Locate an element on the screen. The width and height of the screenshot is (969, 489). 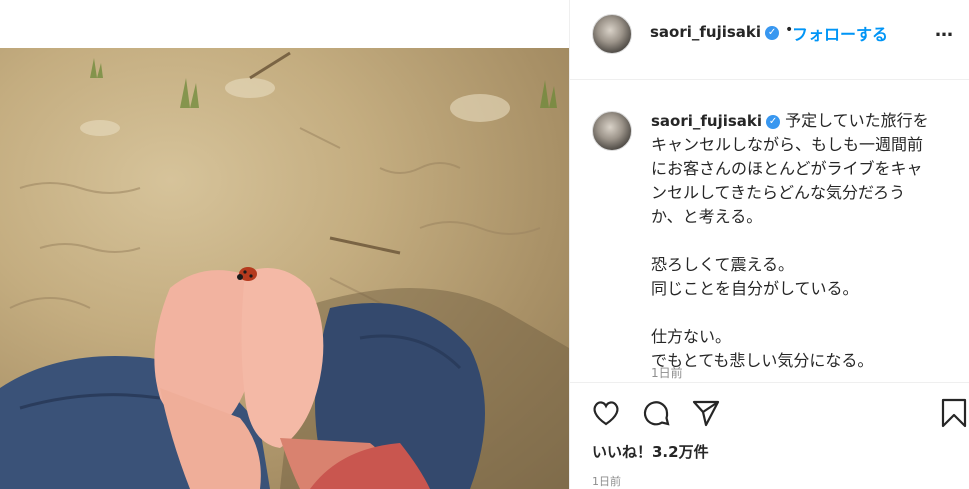
share-icon is located at coordinates (706, 415).